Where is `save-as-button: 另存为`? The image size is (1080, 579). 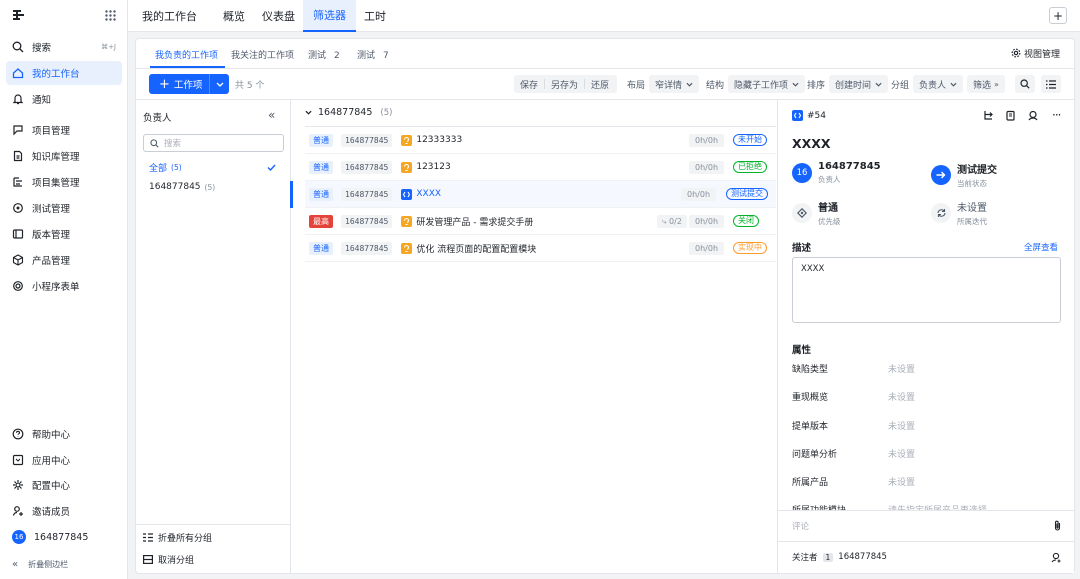 save-as-button: 另存为 is located at coordinates (564, 84).